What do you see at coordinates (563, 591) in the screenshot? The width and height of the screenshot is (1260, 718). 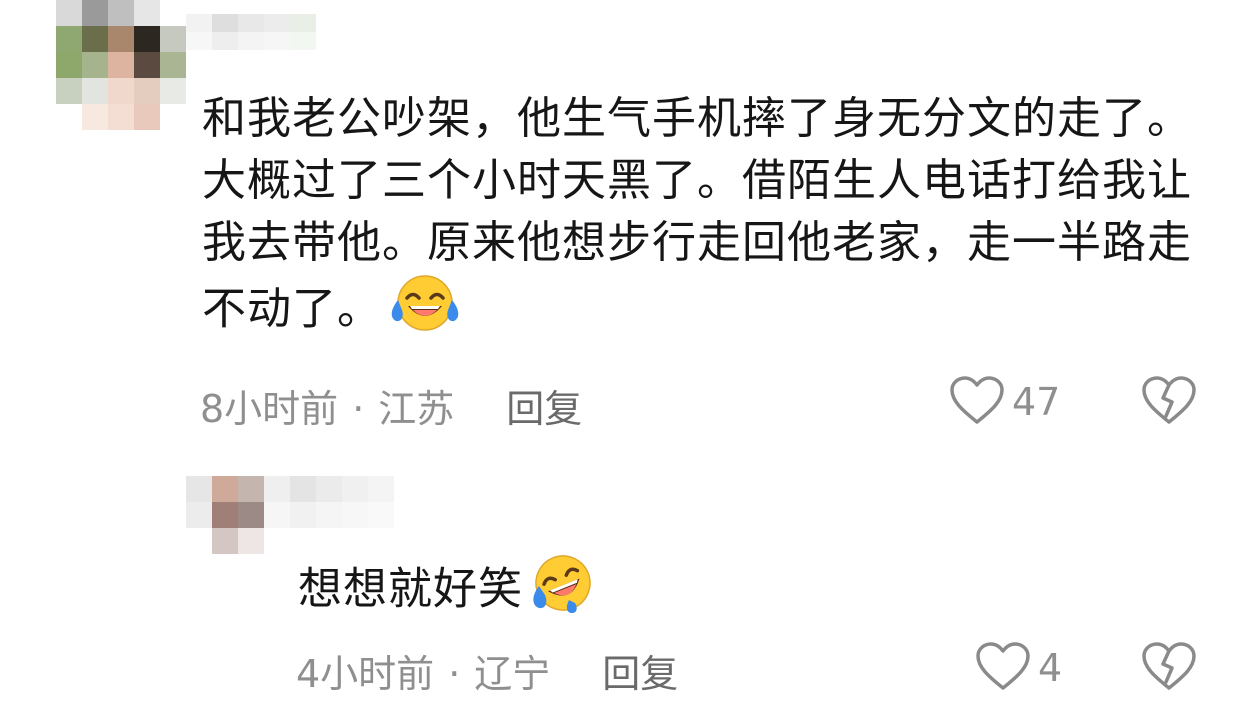 I see `rolling-on-the-floor-laughing-icon` at bounding box center [563, 591].